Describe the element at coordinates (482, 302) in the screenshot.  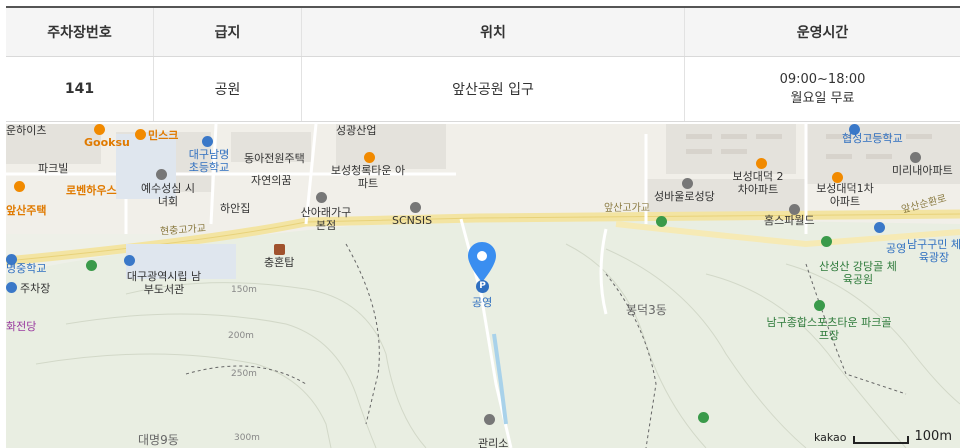
I see `marker-label: 공영` at that location.